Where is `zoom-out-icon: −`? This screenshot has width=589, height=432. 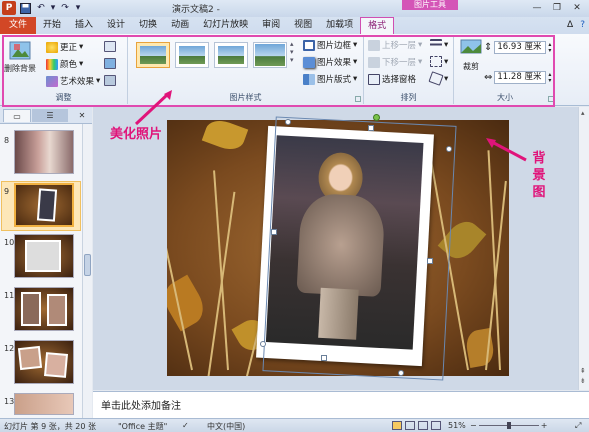 zoom-out-icon: − is located at coordinates (473, 425).